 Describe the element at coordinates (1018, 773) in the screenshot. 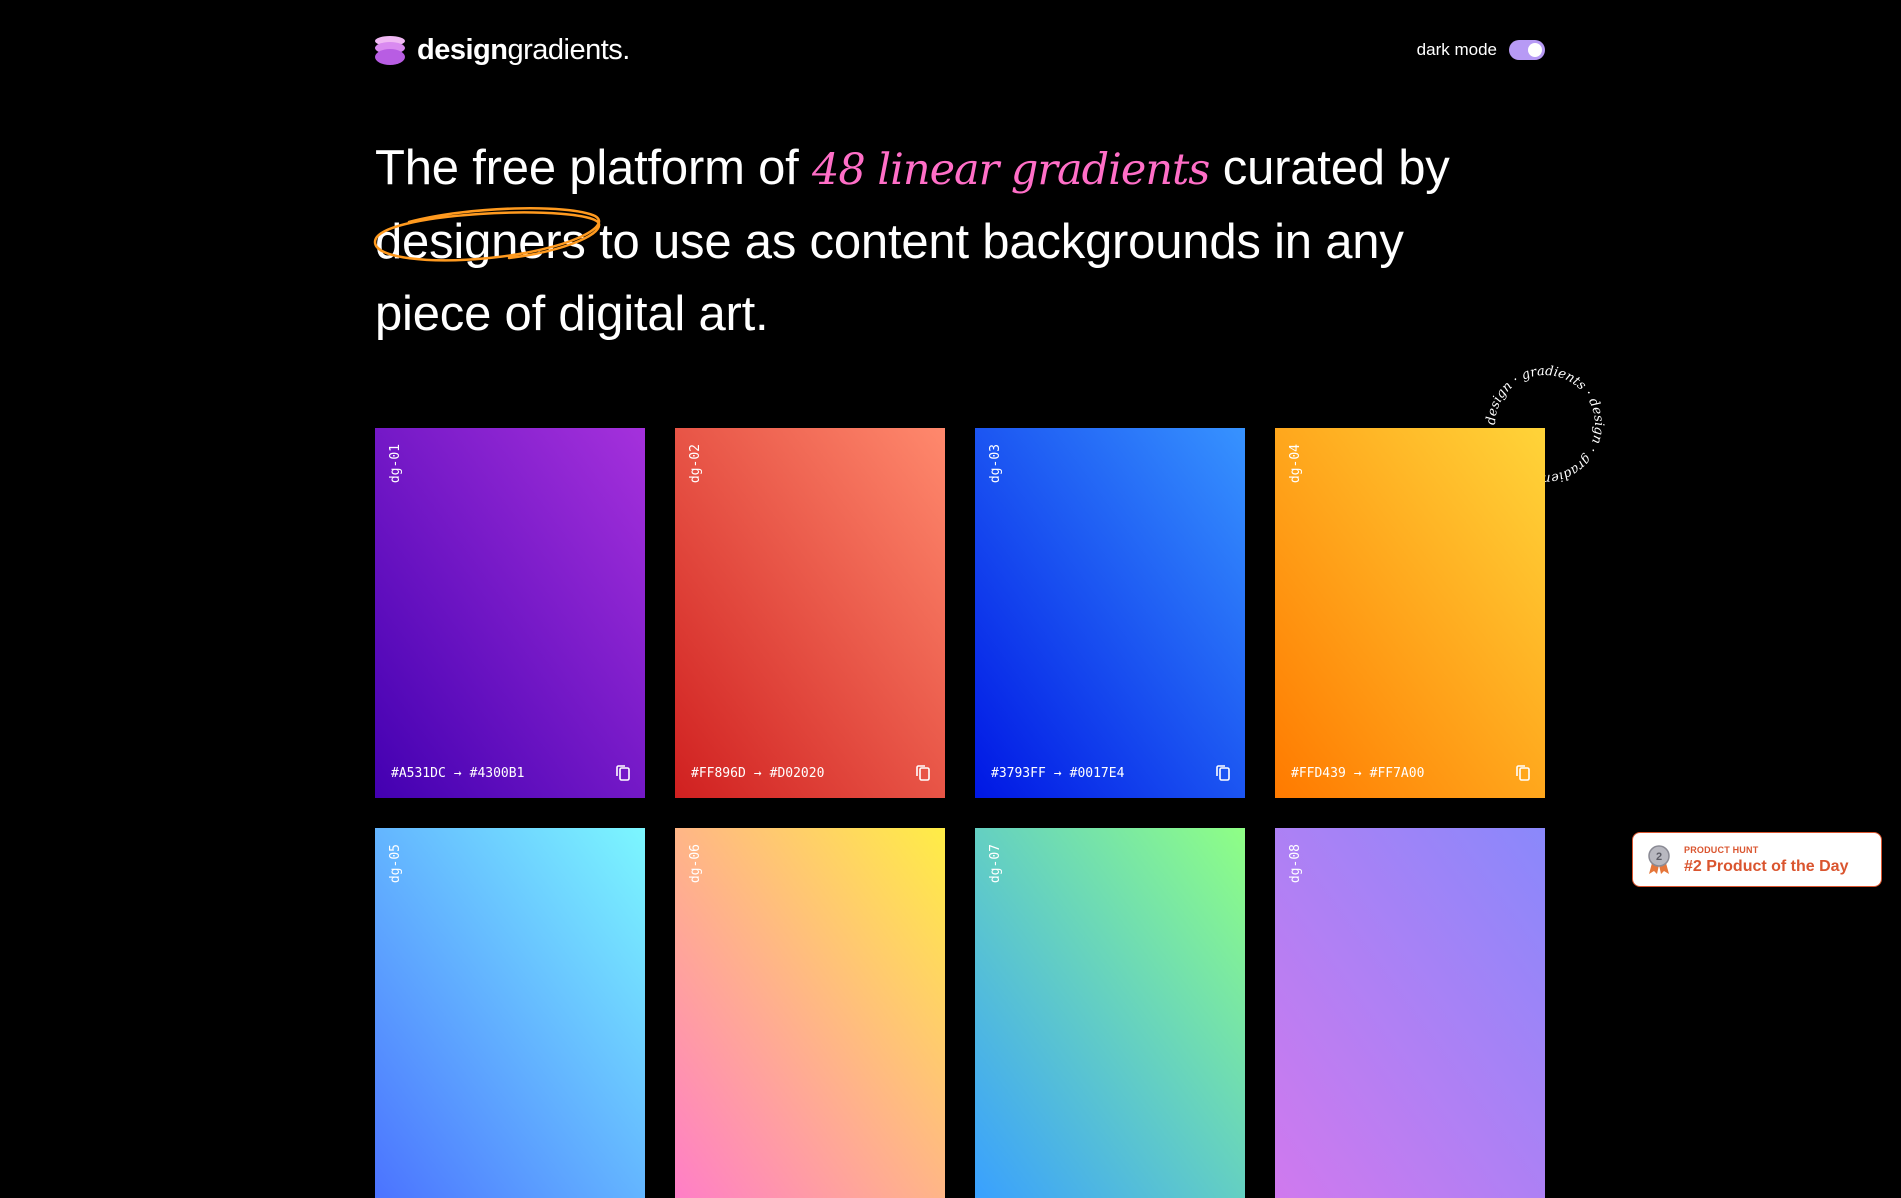

I see `color-from: #3793FF` at that location.